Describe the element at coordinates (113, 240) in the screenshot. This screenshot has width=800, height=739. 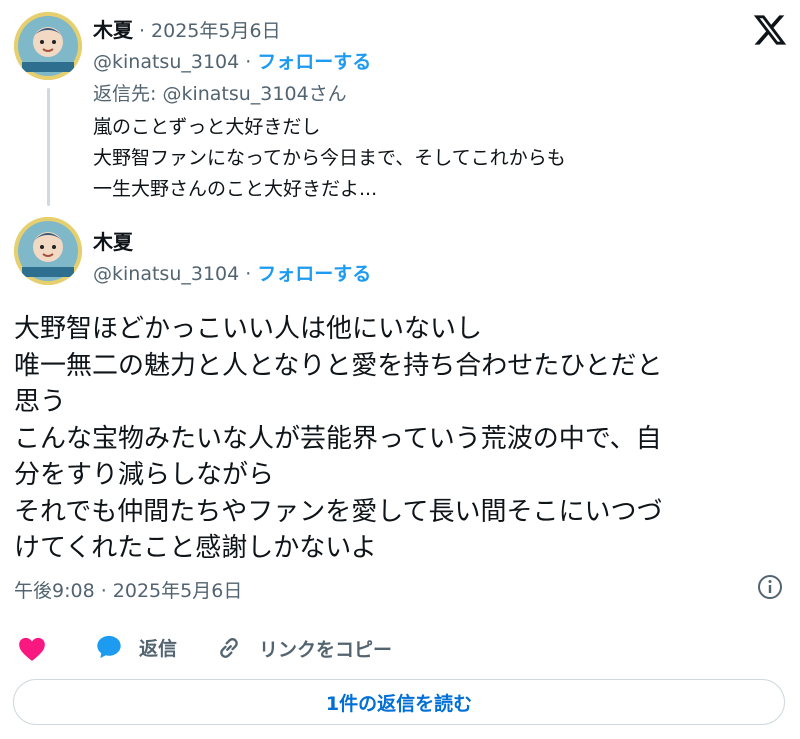
I see `main-author-name: 木夏` at that location.